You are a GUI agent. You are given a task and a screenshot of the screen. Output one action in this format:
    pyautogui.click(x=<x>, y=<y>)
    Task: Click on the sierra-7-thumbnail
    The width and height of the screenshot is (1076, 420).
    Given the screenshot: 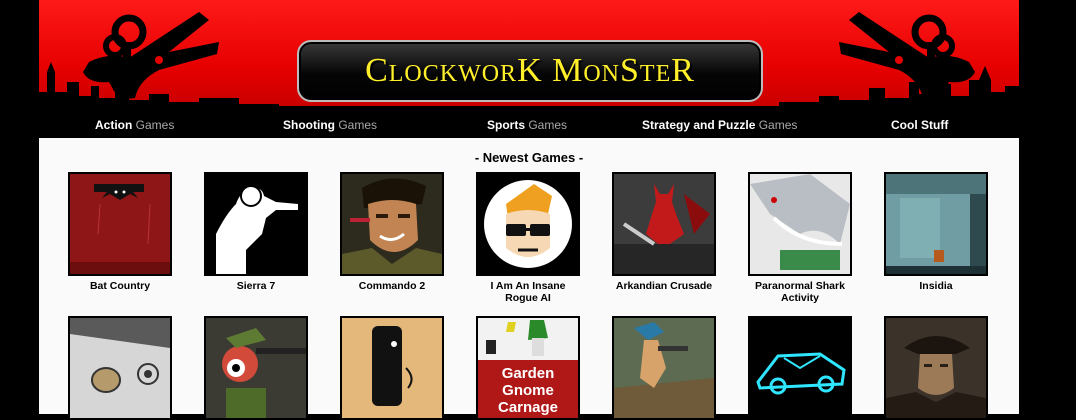 What is the action you would take?
    pyautogui.click(x=256, y=224)
    